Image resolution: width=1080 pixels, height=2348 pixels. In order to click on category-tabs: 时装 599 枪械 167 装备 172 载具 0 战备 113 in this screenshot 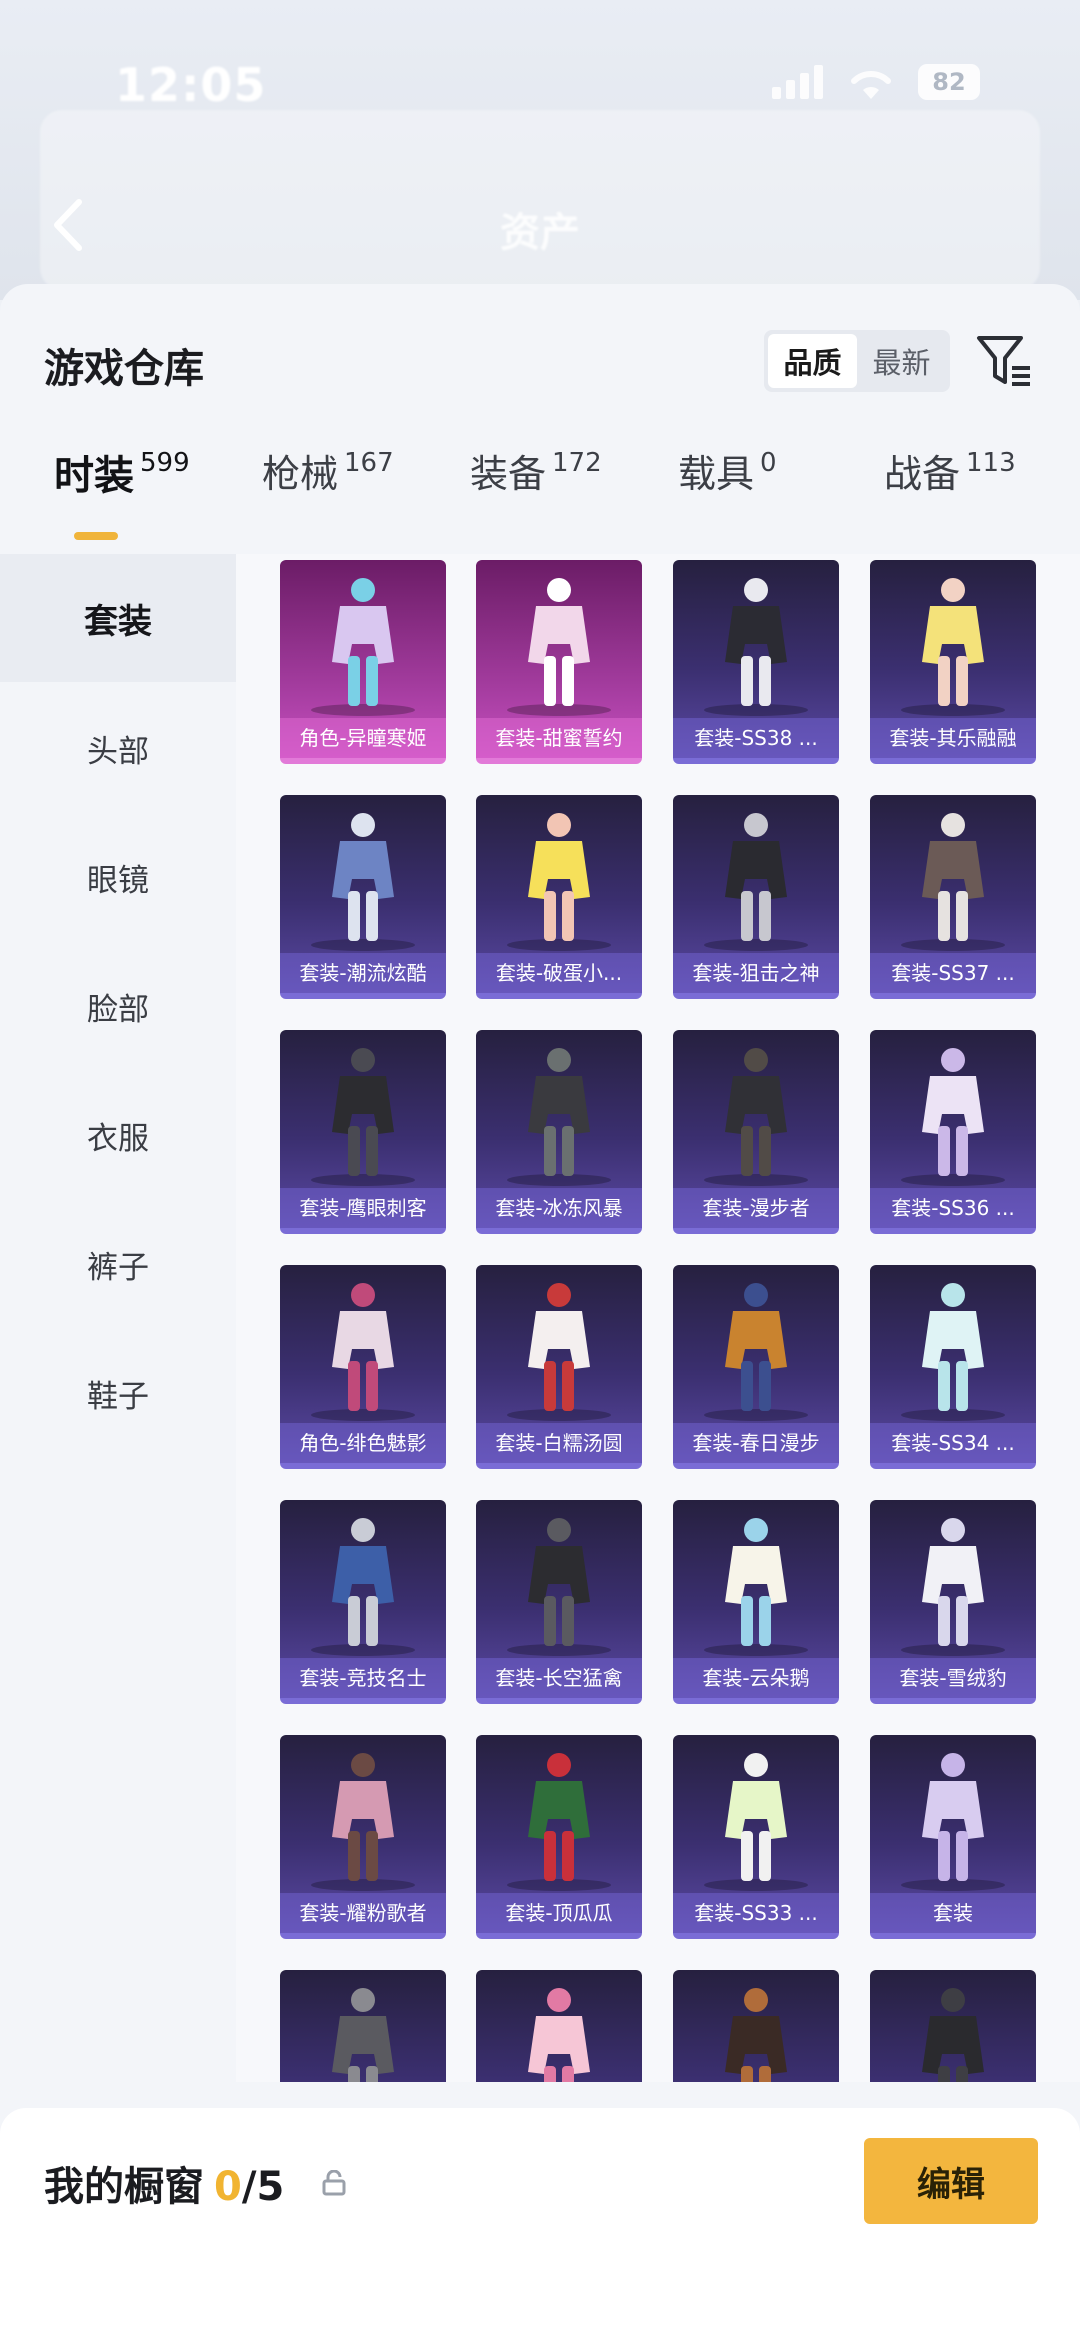, I will do `click(540, 489)`.